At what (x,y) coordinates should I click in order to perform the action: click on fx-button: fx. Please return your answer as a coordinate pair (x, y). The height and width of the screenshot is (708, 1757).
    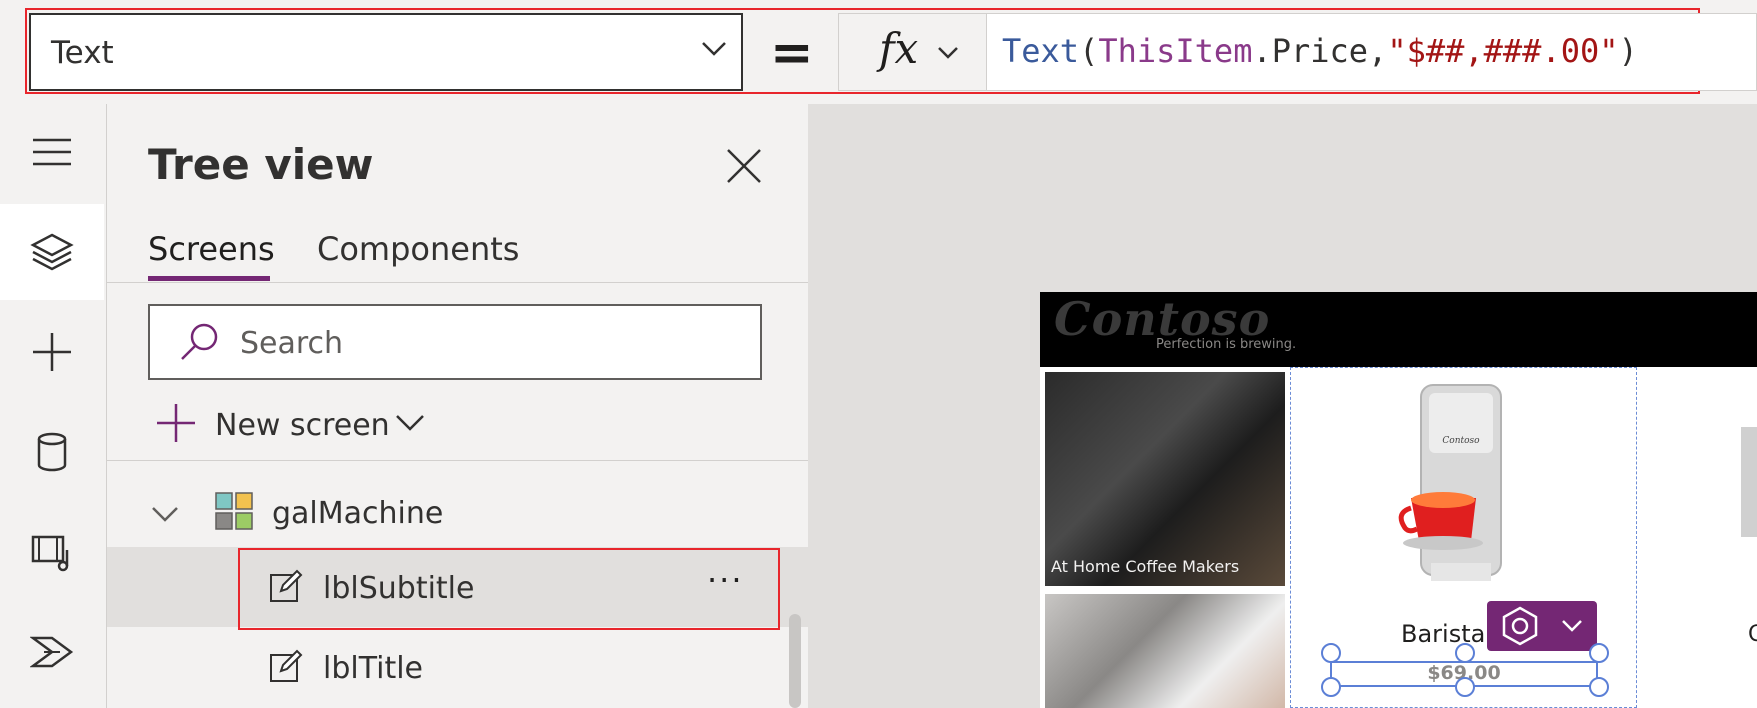
    Looking at the image, I should click on (912, 52).